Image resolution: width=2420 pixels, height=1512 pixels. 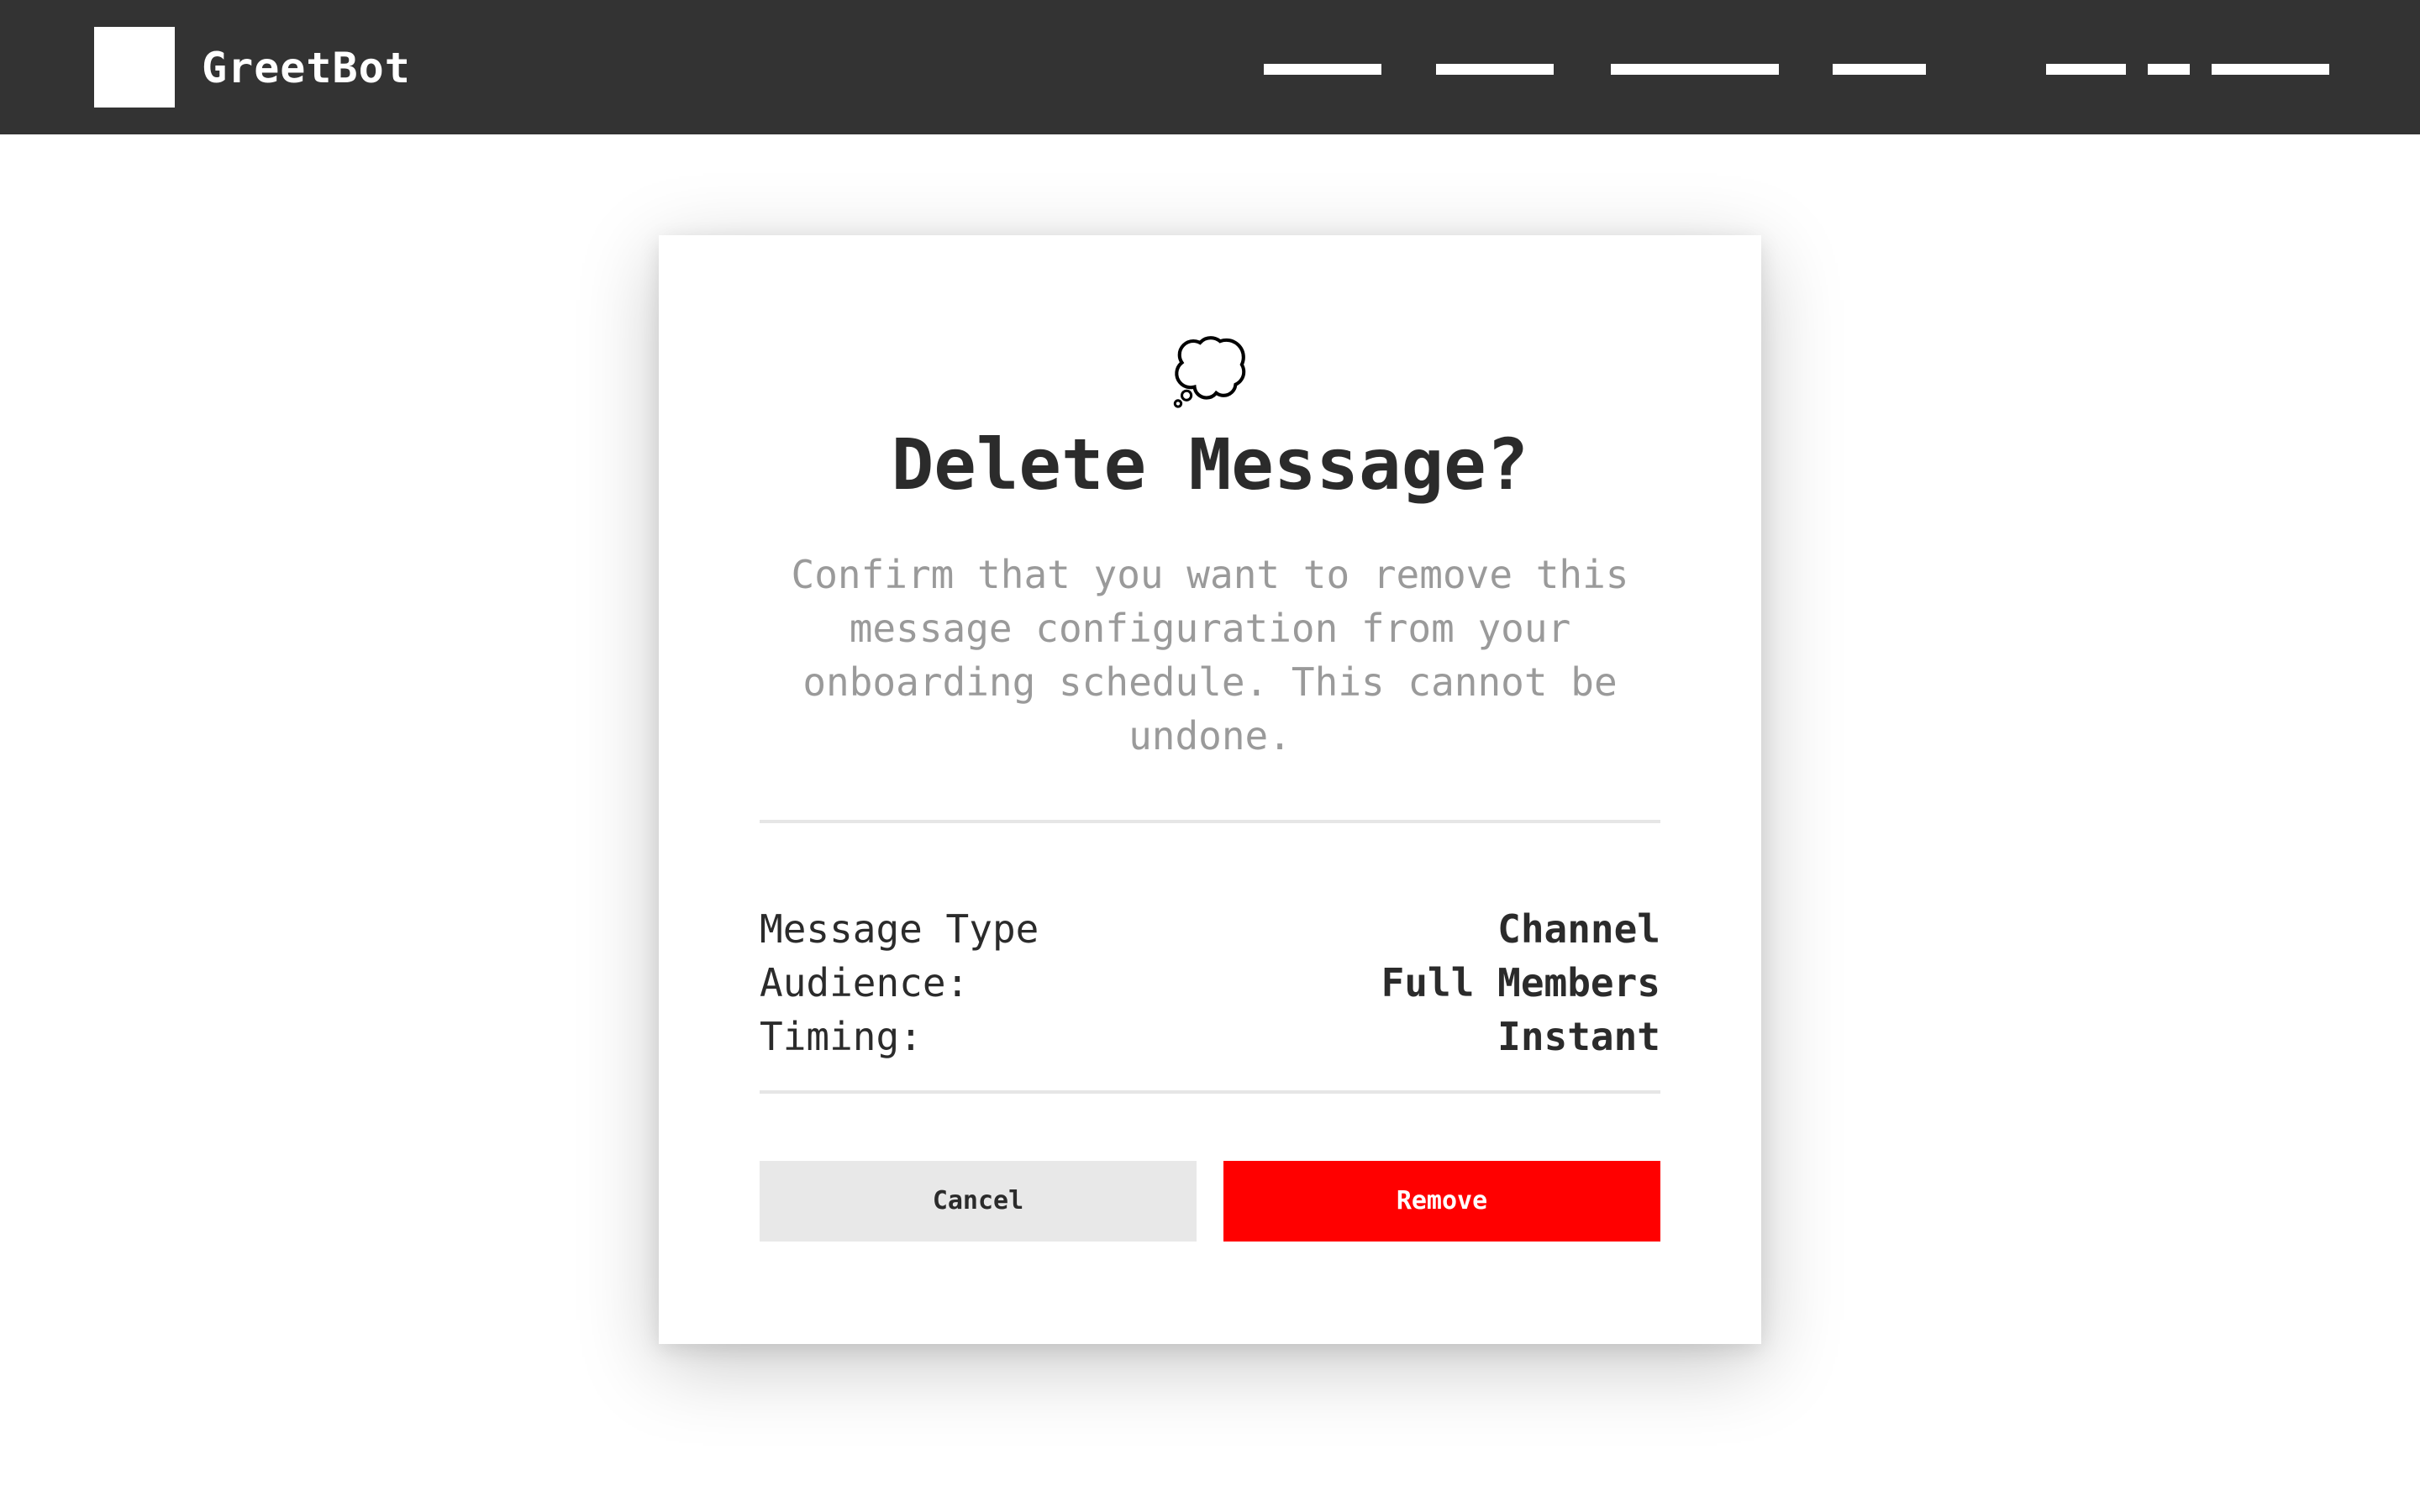 I want to click on detail-label: Message Type, so click(x=900, y=929).